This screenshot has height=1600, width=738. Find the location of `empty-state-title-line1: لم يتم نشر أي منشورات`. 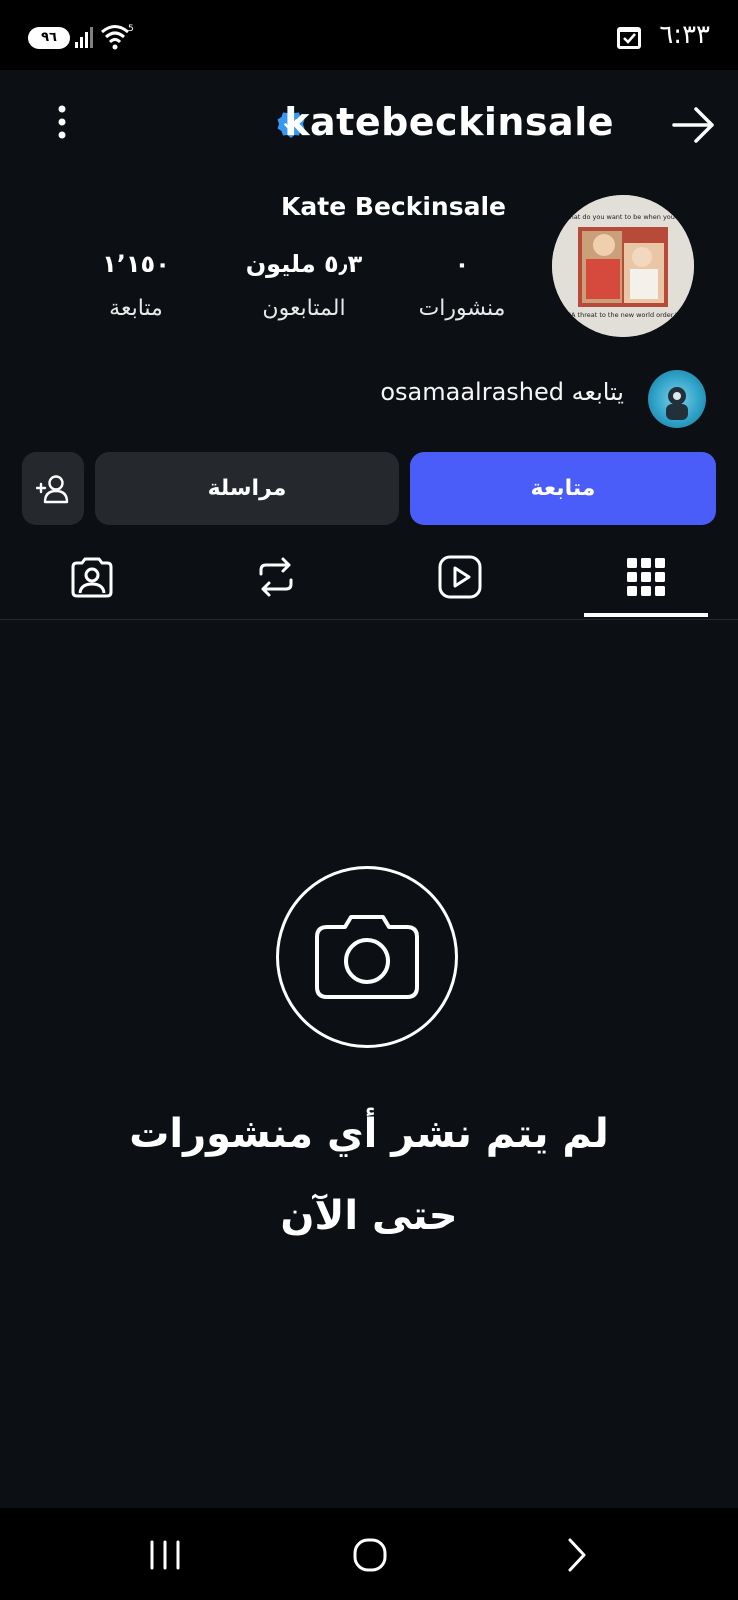

empty-state-title-line1: لم يتم نشر أي منشورات is located at coordinates (369, 1134).